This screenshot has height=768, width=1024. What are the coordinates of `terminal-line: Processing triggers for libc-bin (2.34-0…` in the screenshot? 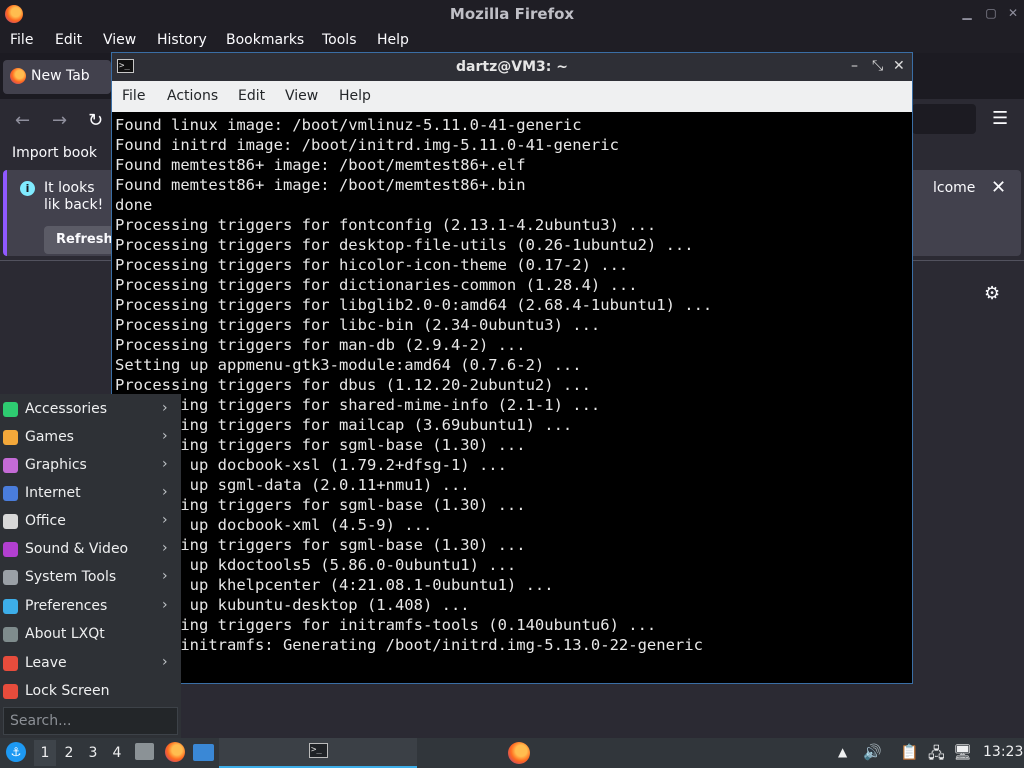 It's located at (358, 325).